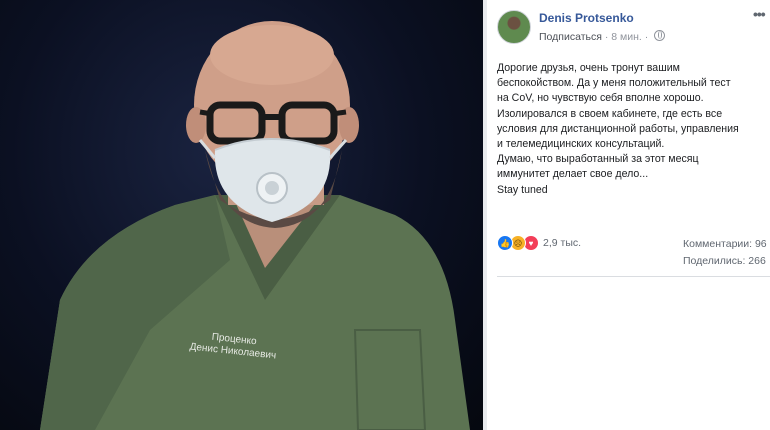  I want to click on reactions-summary: 👍 ☹ ♥ 2,9 тыс., so click(539, 243).